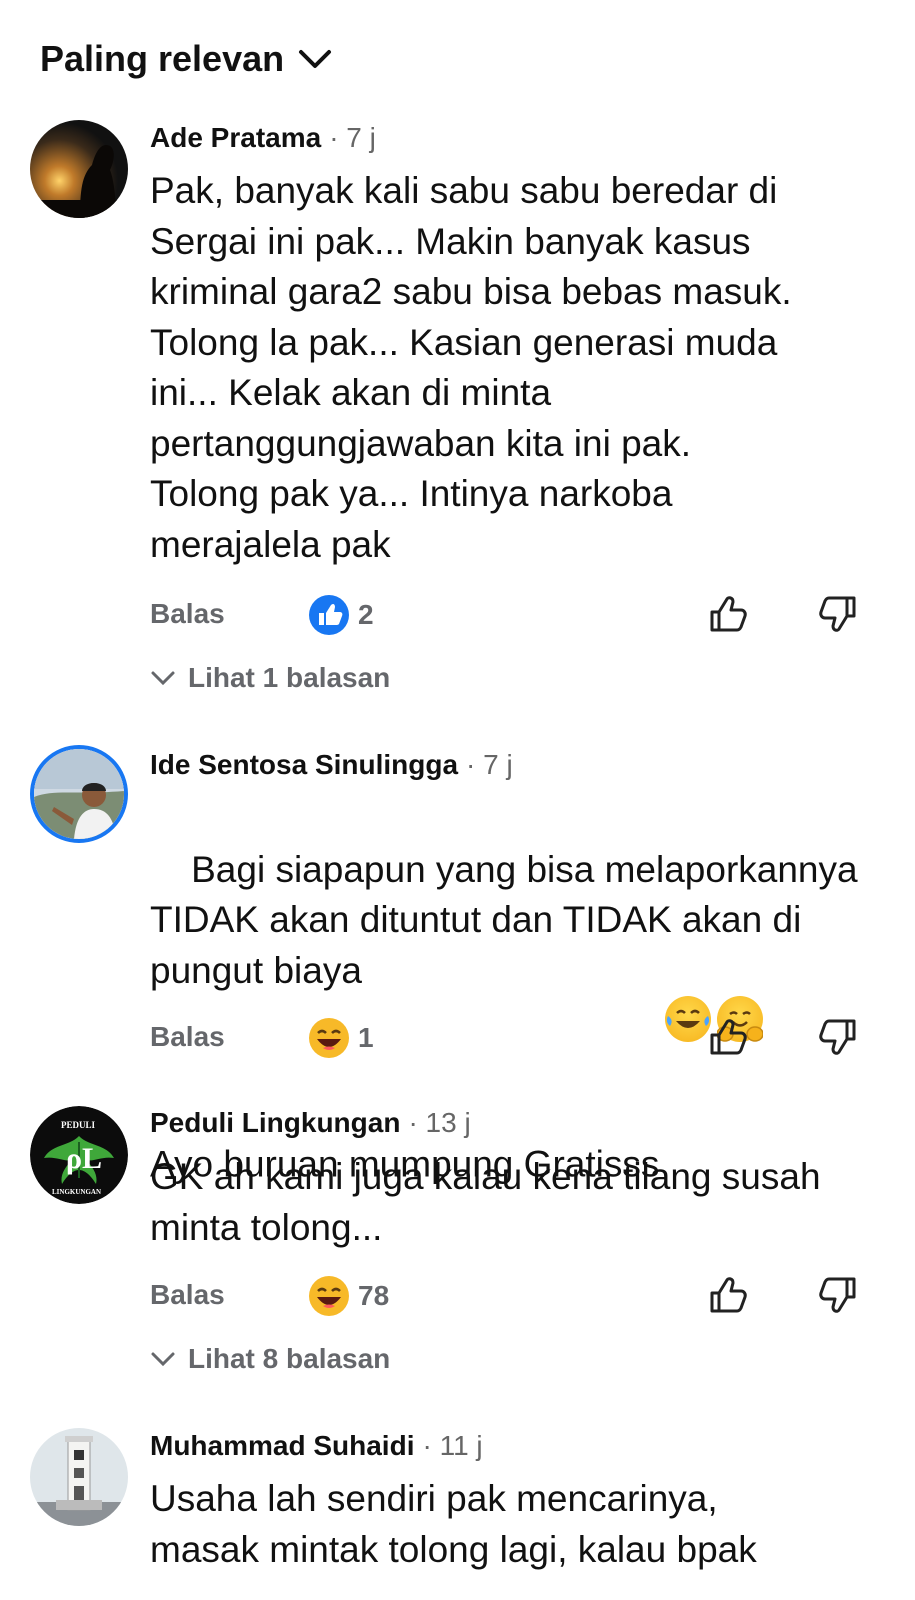 The width and height of the screenshot is (915, 1600). I want to click on comment-time: · 11 j, so click(452, 1445).